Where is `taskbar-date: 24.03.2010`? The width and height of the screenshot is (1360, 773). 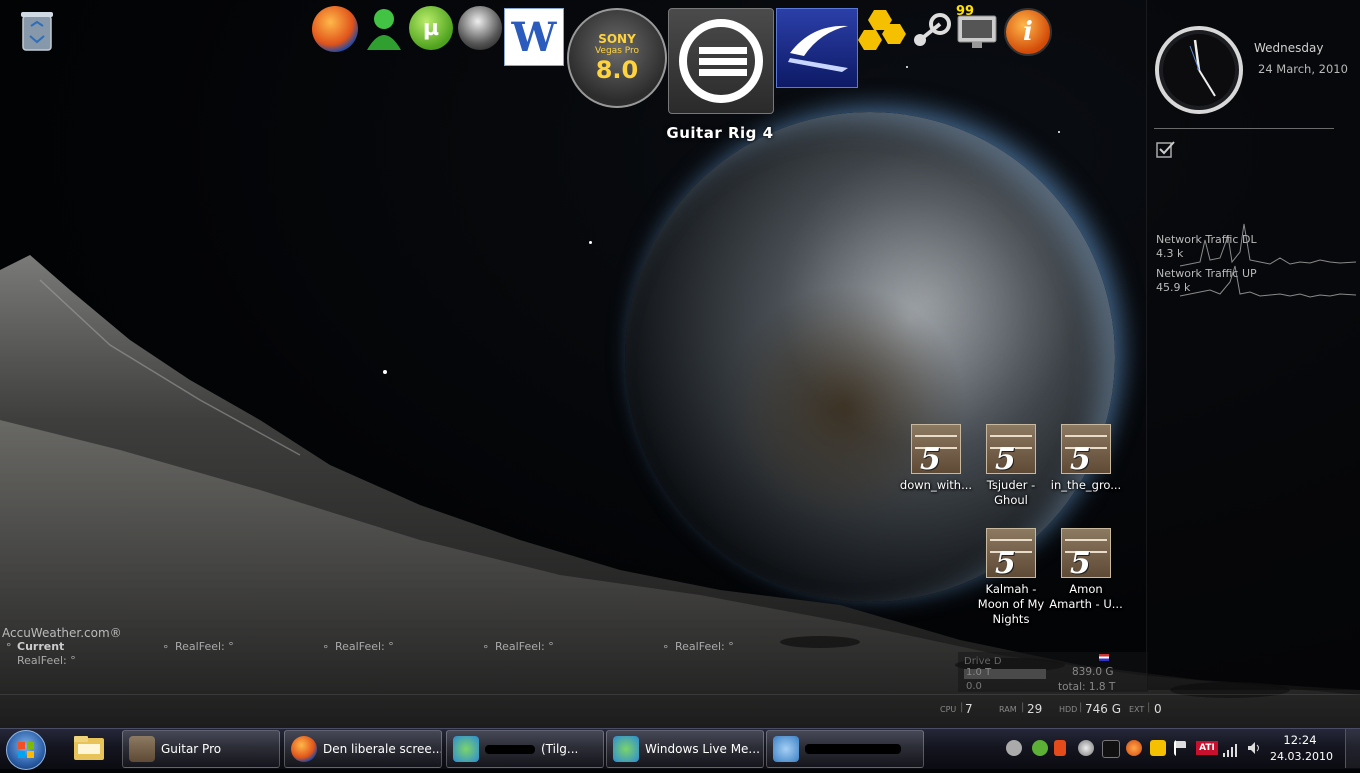 taskbar-date: 24.03.2010 is located at coordinates (1301, 756).